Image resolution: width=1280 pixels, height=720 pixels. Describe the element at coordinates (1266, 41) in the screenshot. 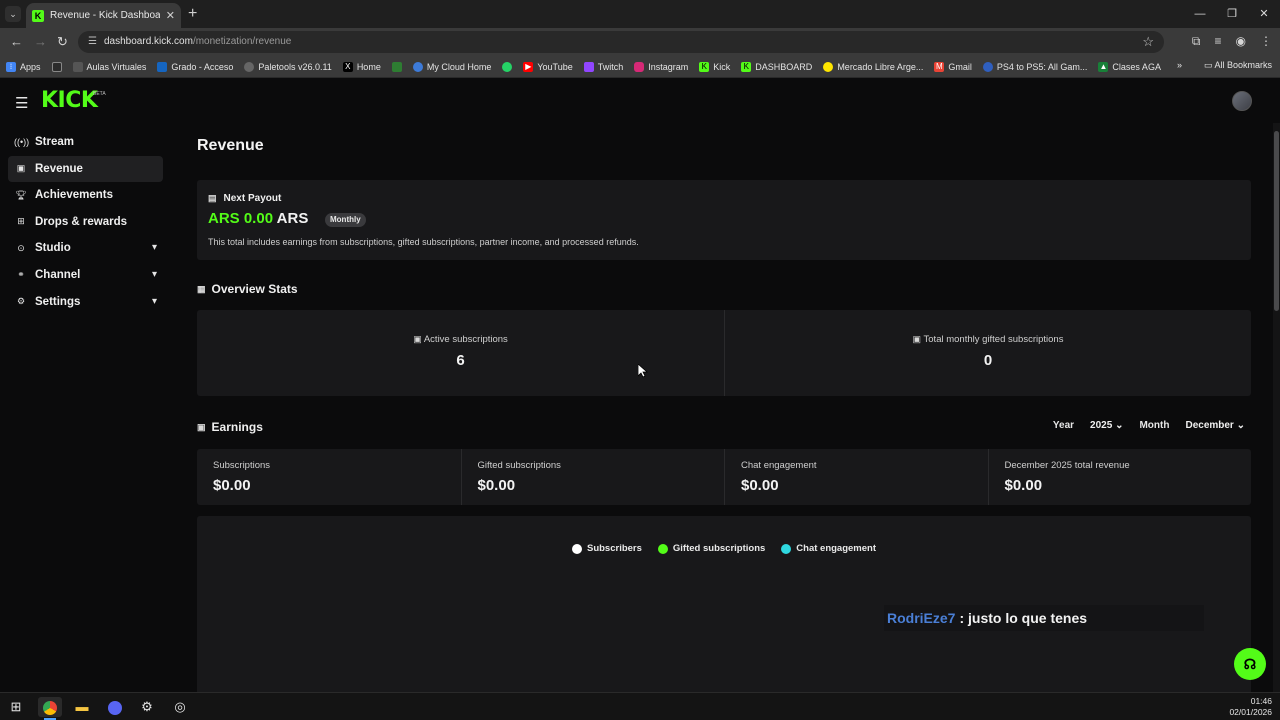

I see `kebab-menu-icon: ⋮` at that location.